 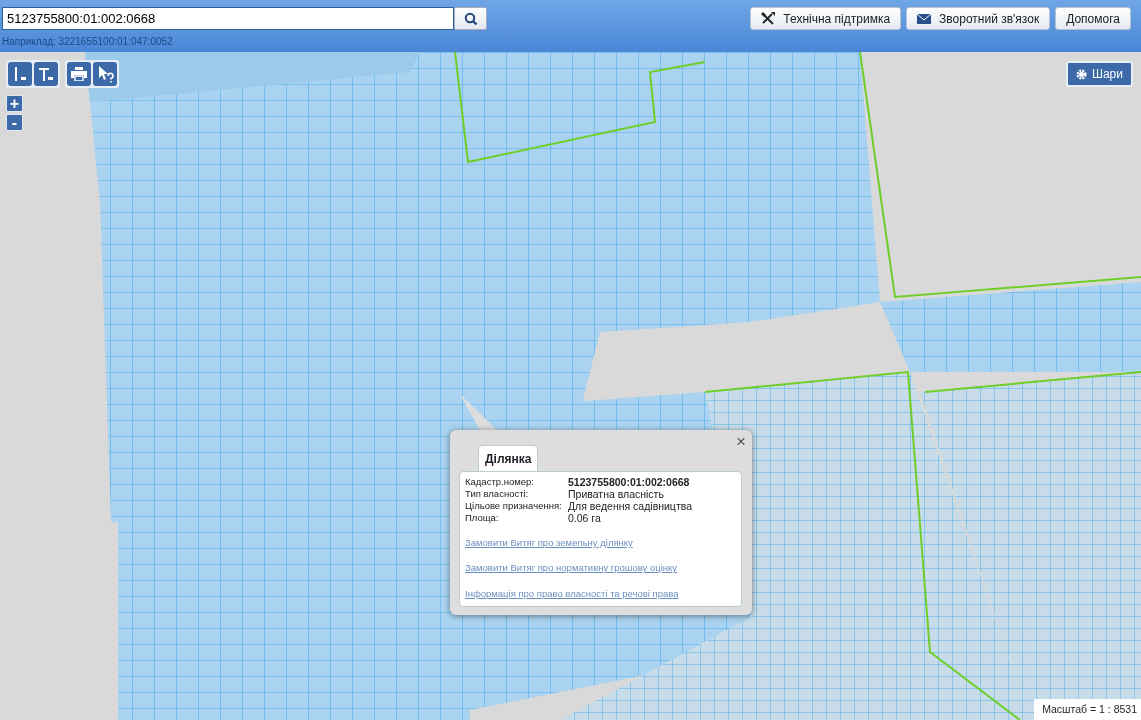 I want to click on zoom-in-button: +, so click(x=14, y=103).